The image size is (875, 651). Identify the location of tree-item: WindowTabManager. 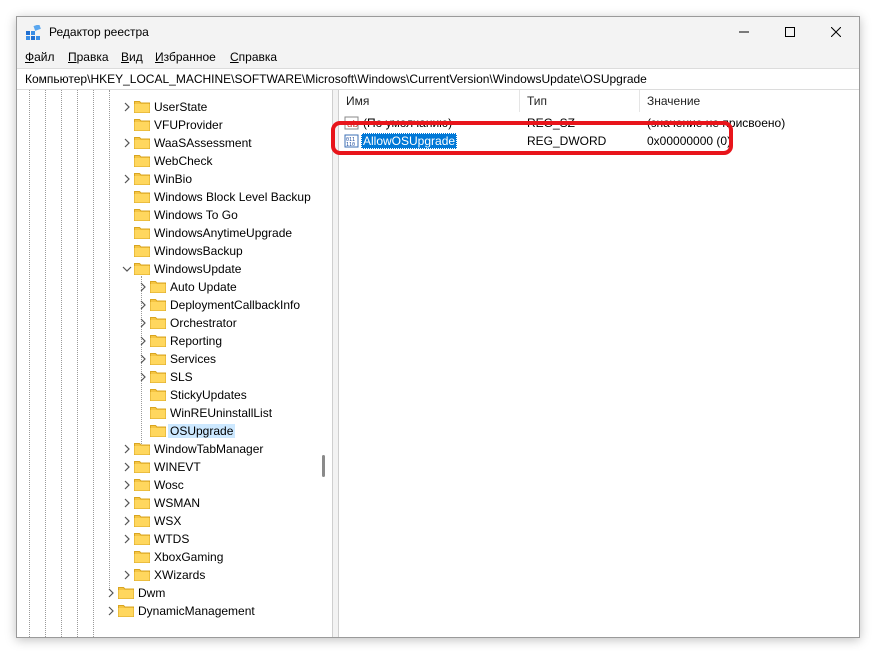
(167, 449).